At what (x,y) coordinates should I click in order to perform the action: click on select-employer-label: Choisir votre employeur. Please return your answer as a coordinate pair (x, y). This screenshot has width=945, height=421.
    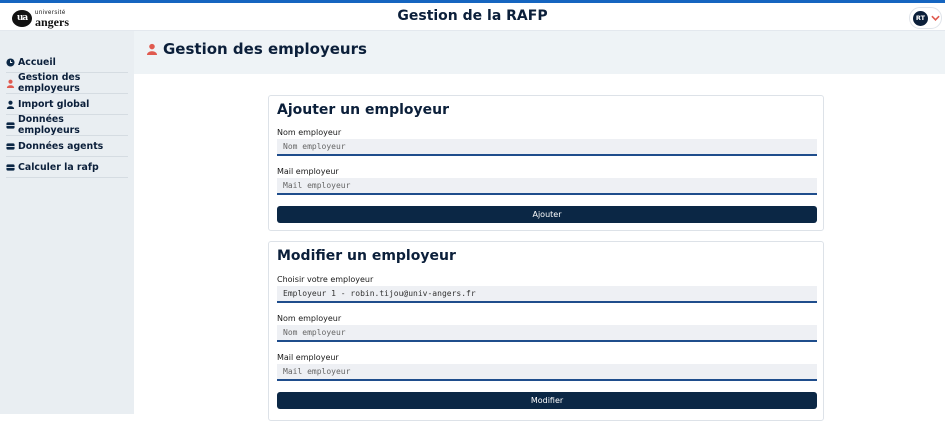
    Looking at the image, I should click on (325, 279).